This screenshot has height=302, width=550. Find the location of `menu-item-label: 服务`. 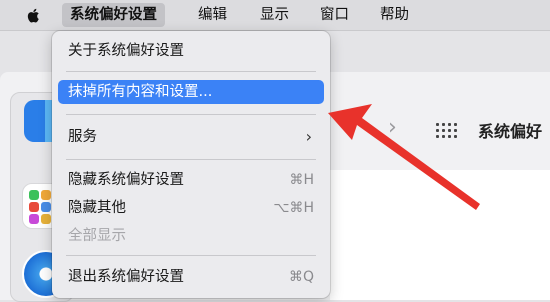

menu-item-label: 服务 is located at coordinates (82, 137).